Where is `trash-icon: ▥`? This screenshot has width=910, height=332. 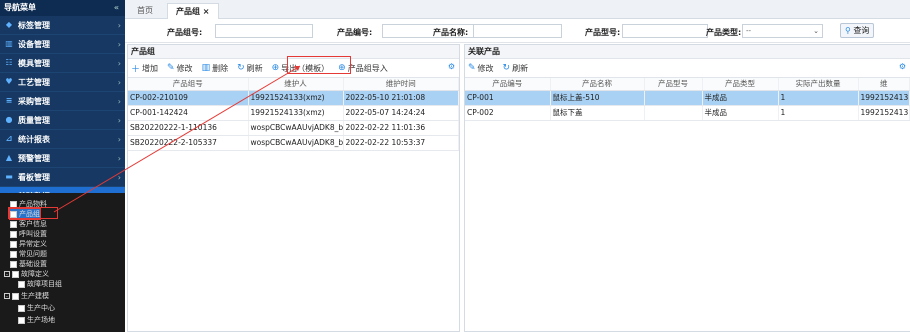
trash-icon: ▥ is located at coordinates (206, 68).